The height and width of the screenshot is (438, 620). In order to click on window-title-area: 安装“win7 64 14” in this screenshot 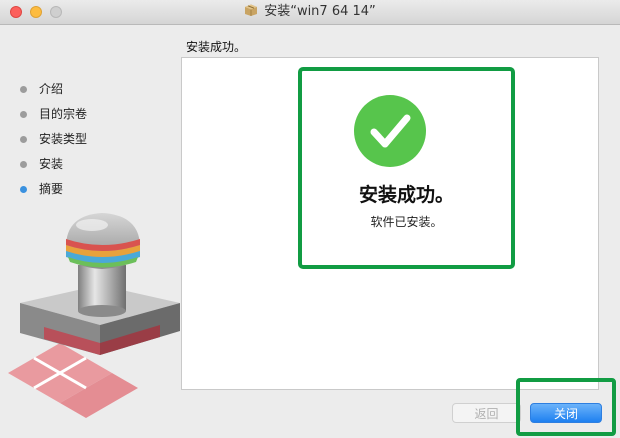, I will do `click(310, 12)`.